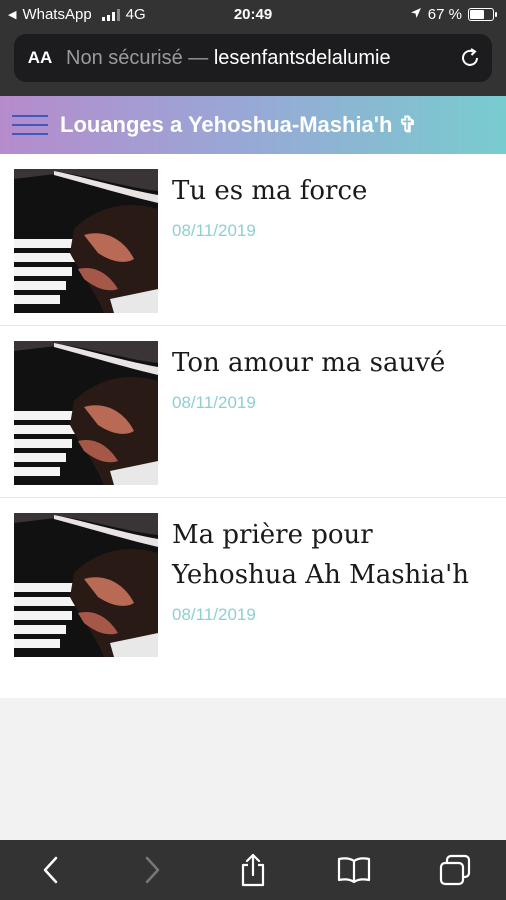  I want to click on url-field: Non sécurisé — lesenfantsdelalumie, so click(257, 58).